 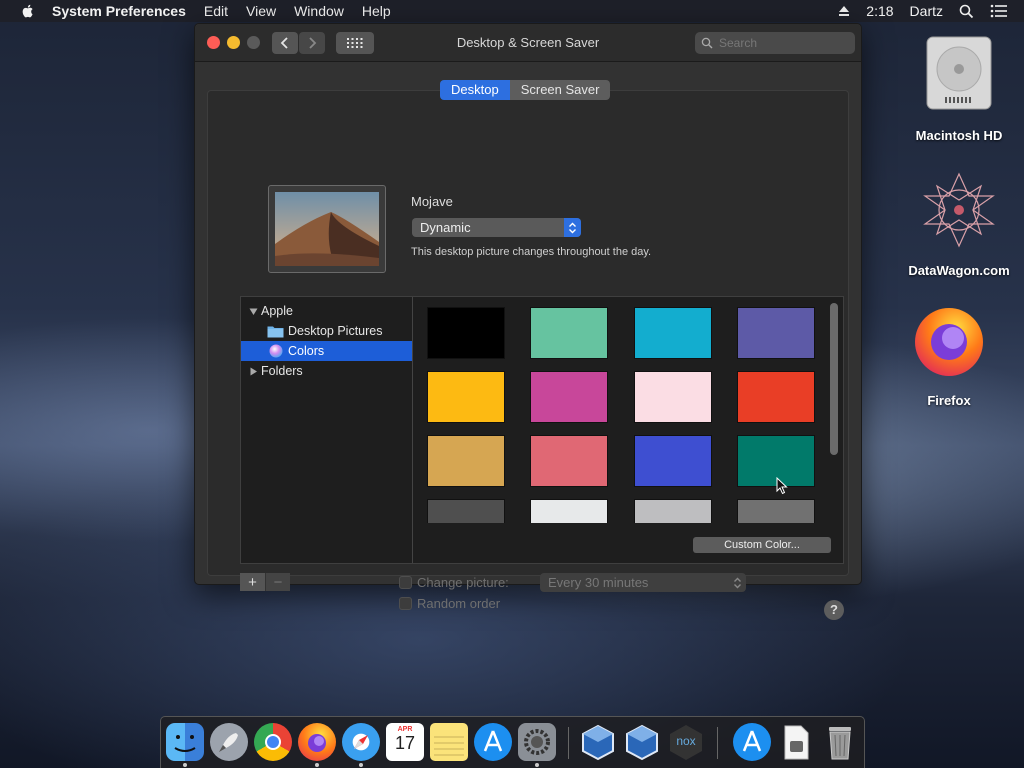 What do you see at coordinates (879, 11) in the screenshot?
I see `menubar-clock: 2:18` at bounding box center [879, 11].